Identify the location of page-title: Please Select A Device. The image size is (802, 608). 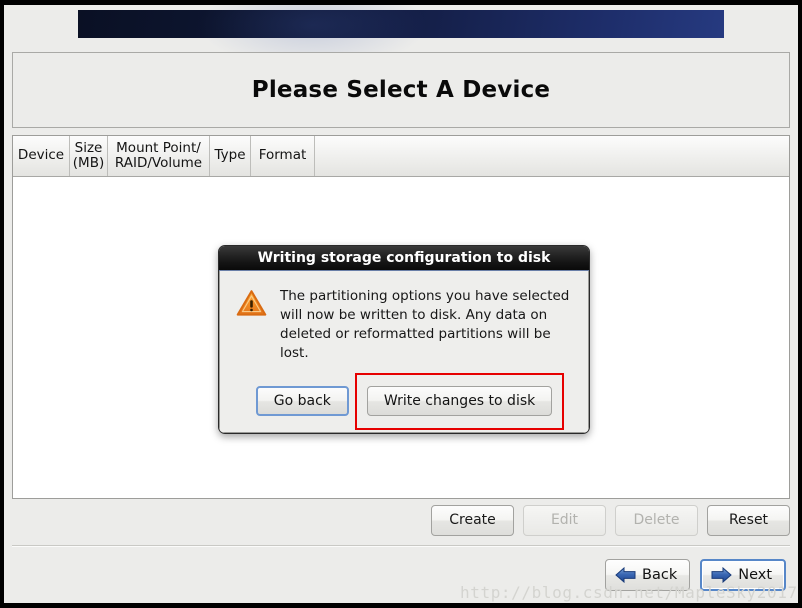
(401, 90).